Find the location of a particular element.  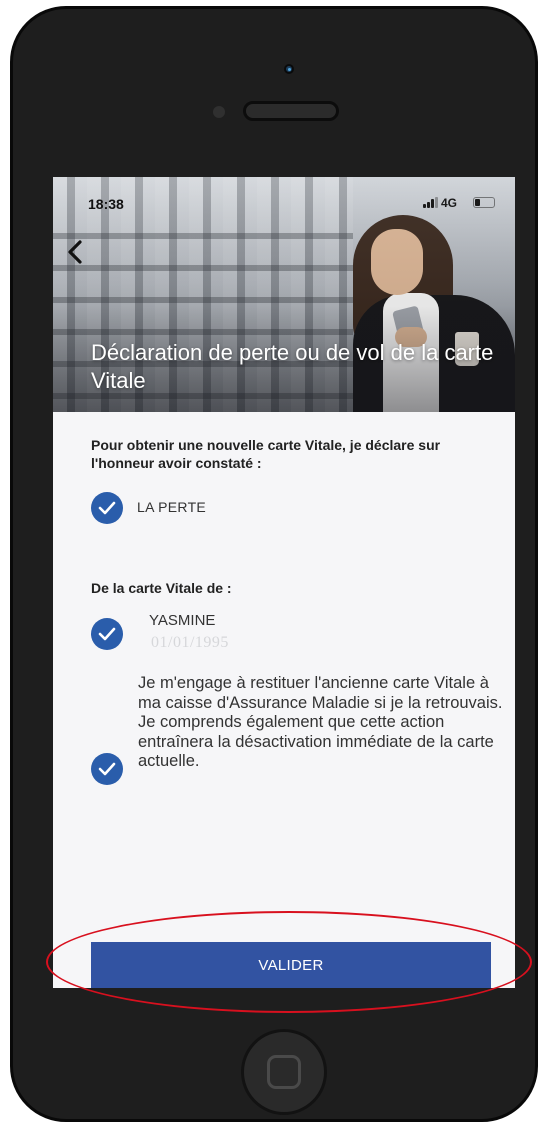

card-owner-row is located at coordinates (107, 634).